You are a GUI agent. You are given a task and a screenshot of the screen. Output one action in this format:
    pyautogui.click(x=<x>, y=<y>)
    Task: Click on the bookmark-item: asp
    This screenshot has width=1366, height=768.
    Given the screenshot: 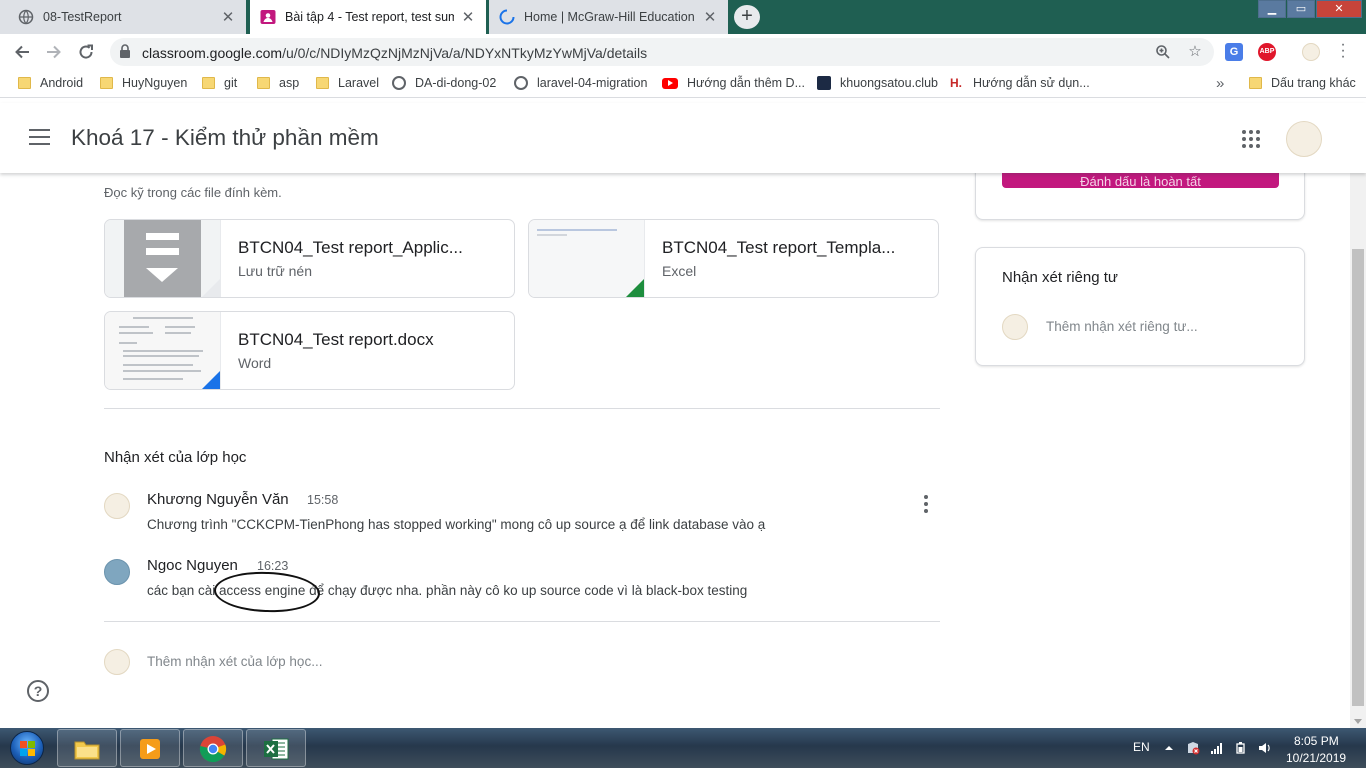 What is the action you would take?
    pyautogui.click(x=278, y=83)
    